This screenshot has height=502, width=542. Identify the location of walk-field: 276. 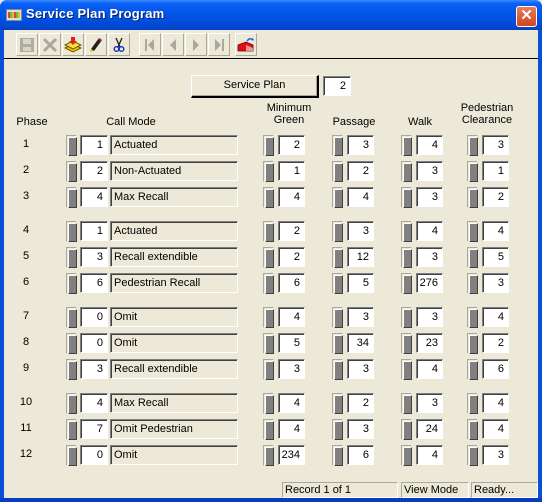
(429, 283).